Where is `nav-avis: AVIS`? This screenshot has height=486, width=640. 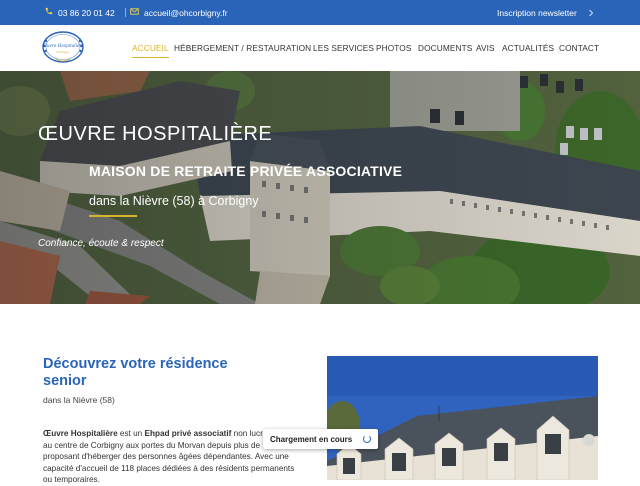 nav-avis: AVIS is located at coordinates (485, 48).